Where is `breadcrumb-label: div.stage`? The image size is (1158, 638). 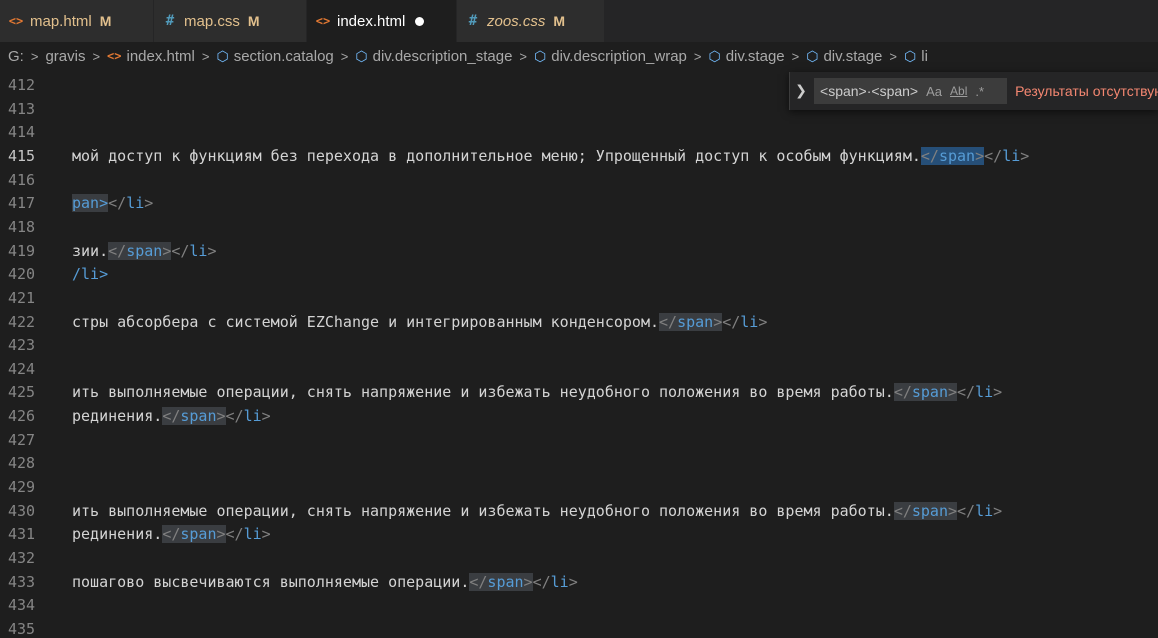
breadcrumb-label: div.stage is located at coordinates (755, 56).